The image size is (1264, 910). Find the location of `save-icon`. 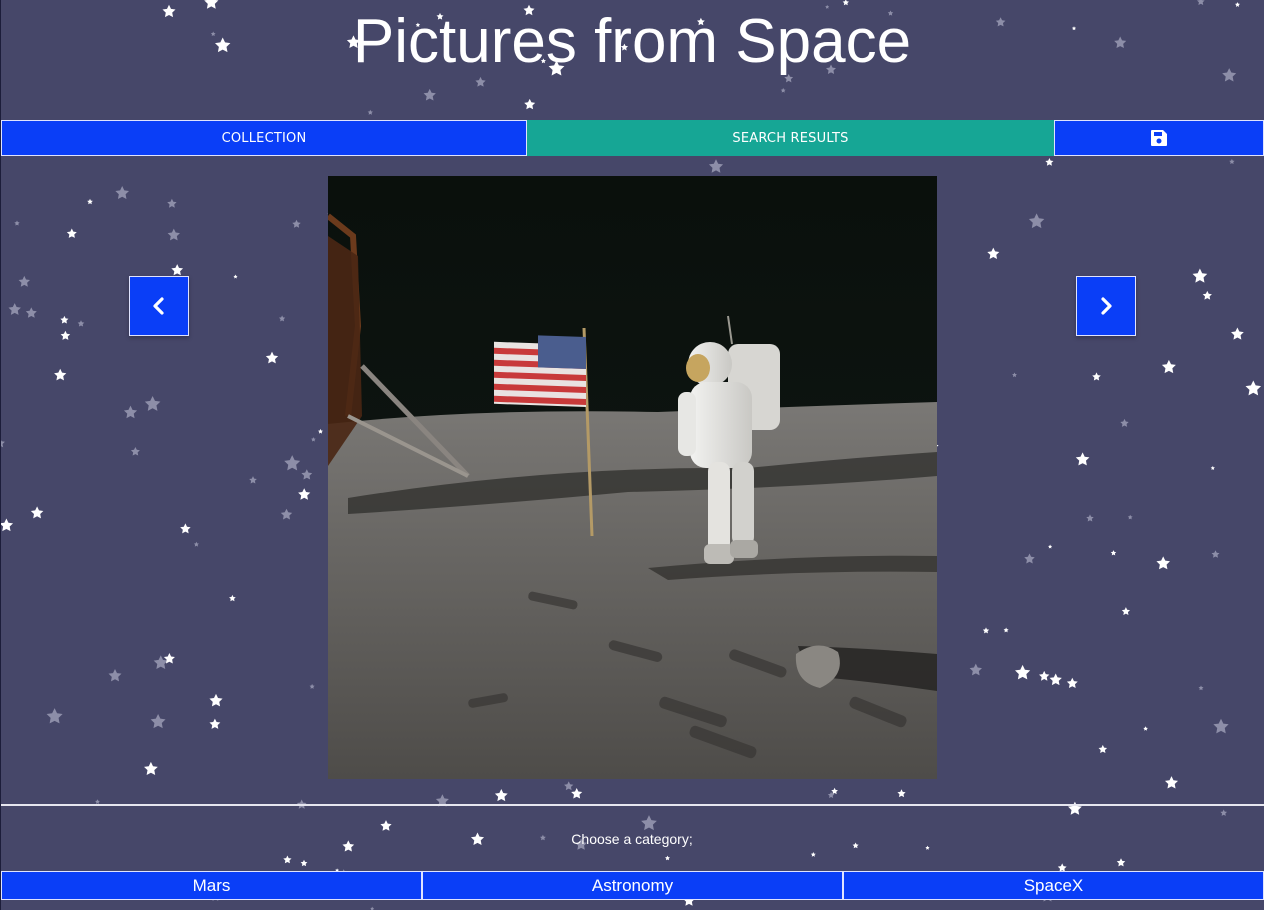

save-icon is located at coordinates (1159, 138).